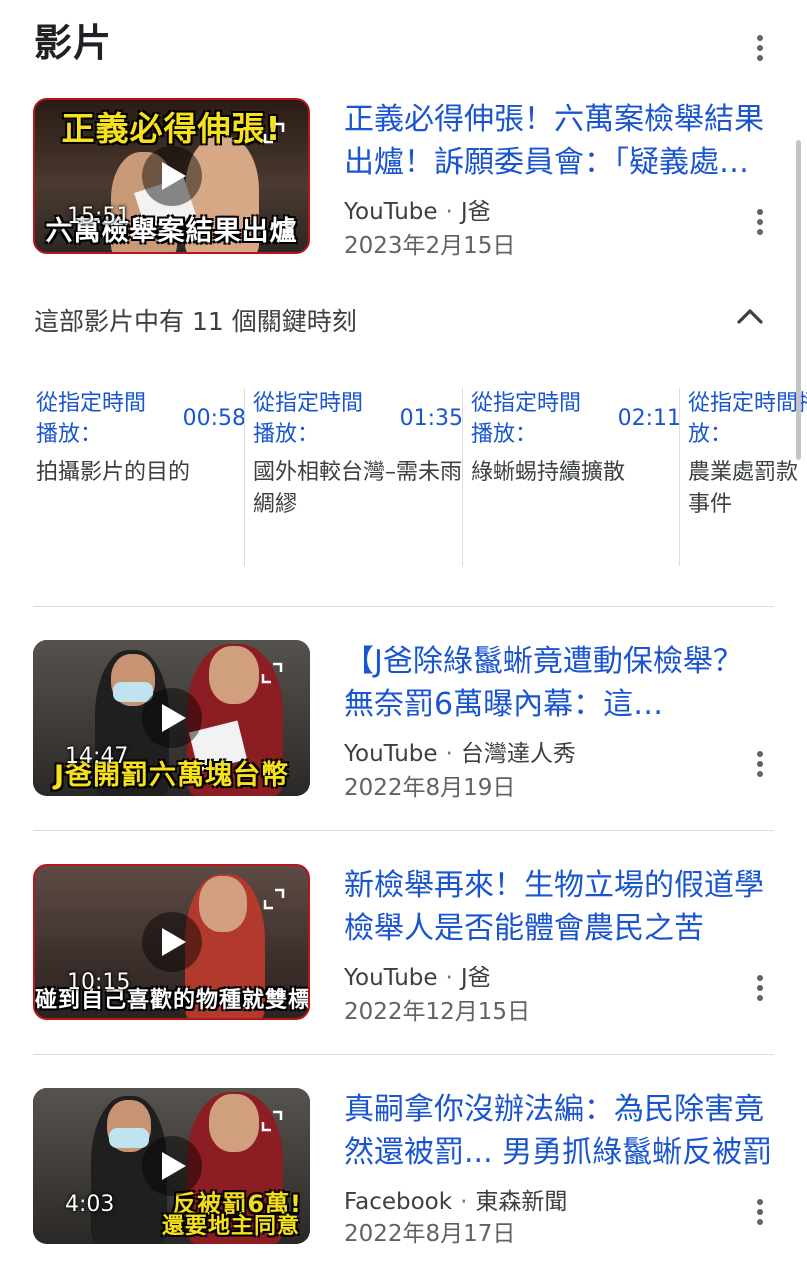 This screenshot has width=807, height=1280. Describe the element at coordinates (559, 907) in the screenshot. I see `video-title: 新檢舉再來！生物立場的假道學檢舉人是否能體會農民之苦` at that location.